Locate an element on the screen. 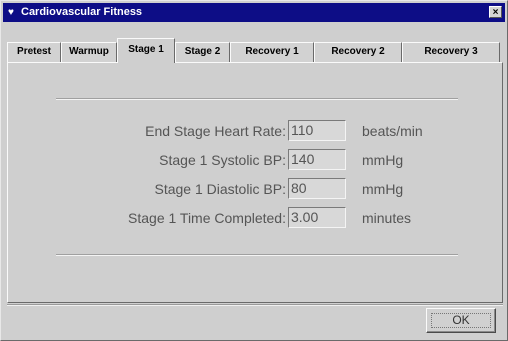 The height and width of the screenshot is (341, 508). tab-stage-2: Stage 2 is located at coordinates (202, 52).